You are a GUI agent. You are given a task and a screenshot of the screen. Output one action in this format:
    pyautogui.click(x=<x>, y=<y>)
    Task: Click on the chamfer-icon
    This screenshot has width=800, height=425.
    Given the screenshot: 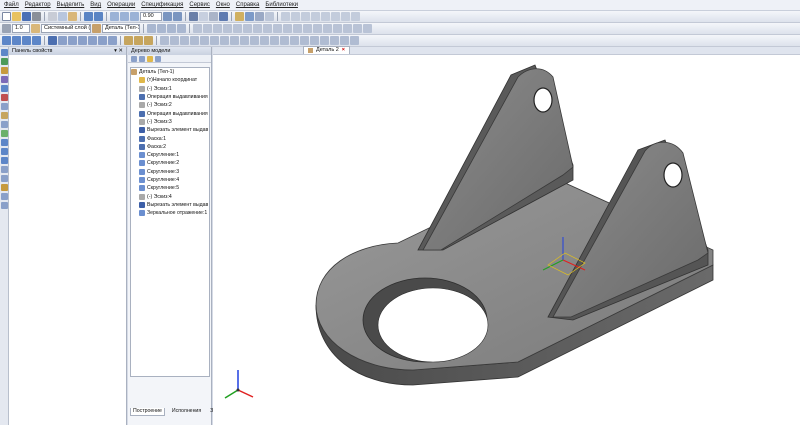 What is the action you would take?
    pyautogui.click(x=72, y=40)
    